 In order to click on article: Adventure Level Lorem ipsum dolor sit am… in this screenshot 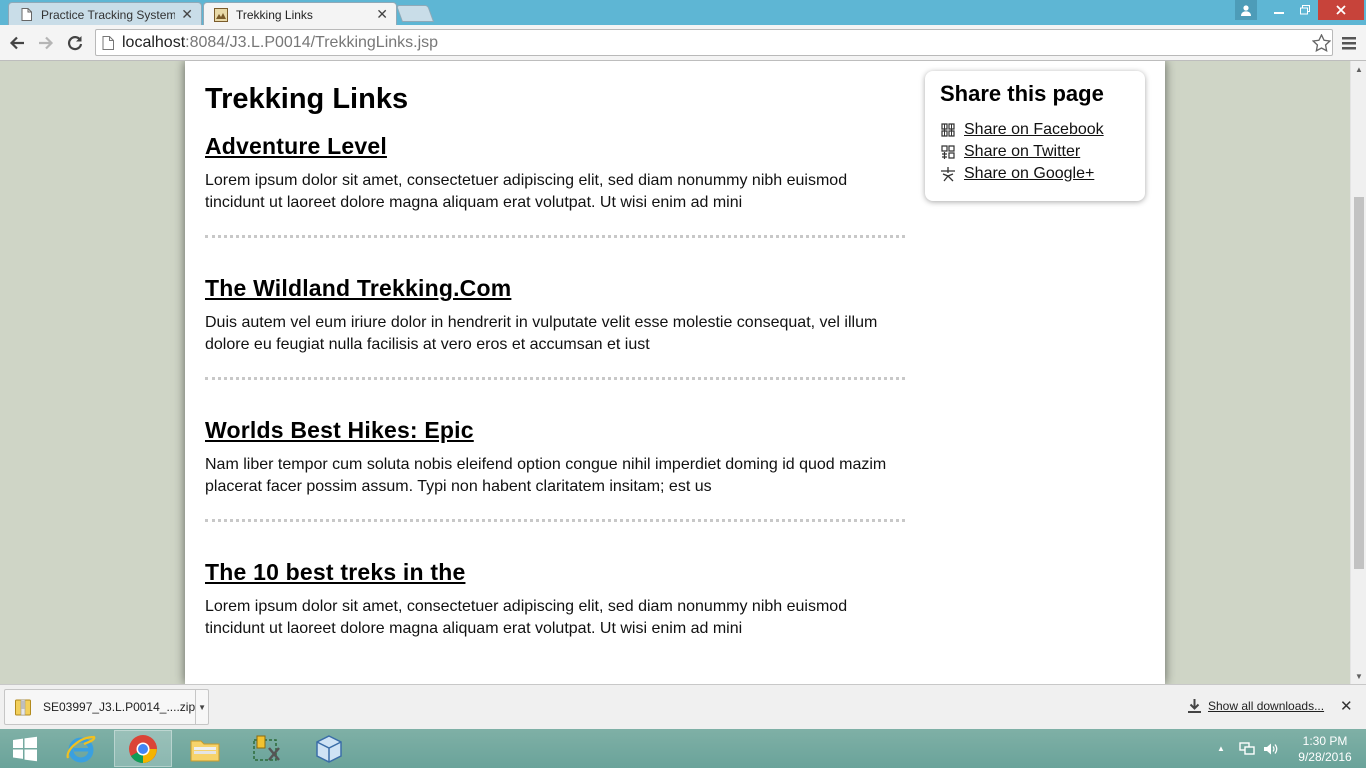, I will do `click(555, 173)`.